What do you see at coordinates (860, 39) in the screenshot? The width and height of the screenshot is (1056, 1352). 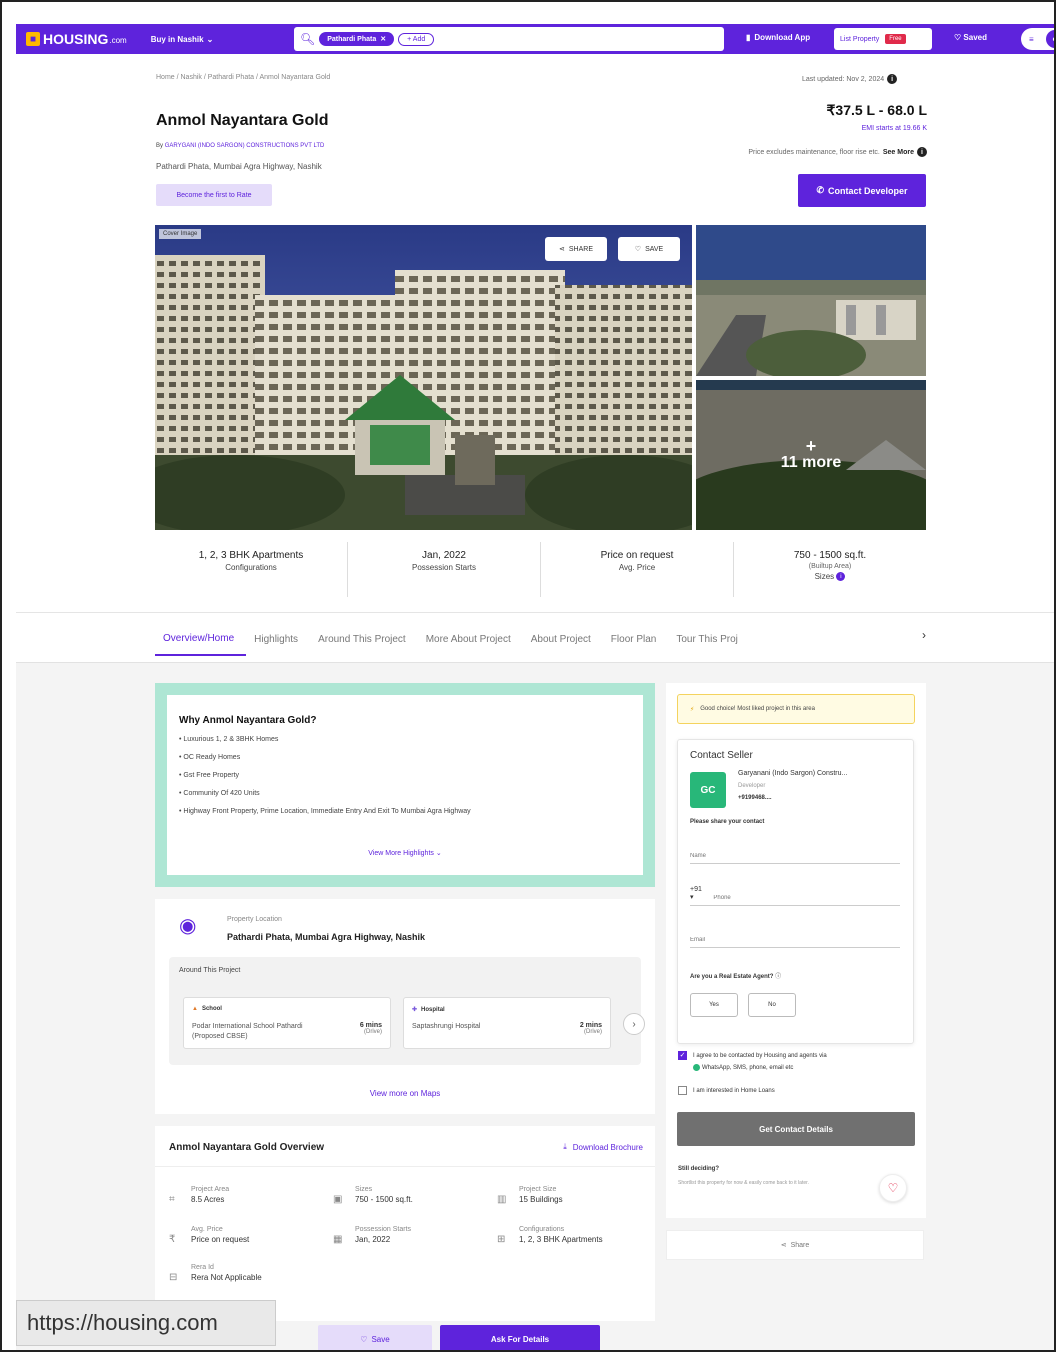 I see `list-property-label: List Property` at bounding box center [860, 39].